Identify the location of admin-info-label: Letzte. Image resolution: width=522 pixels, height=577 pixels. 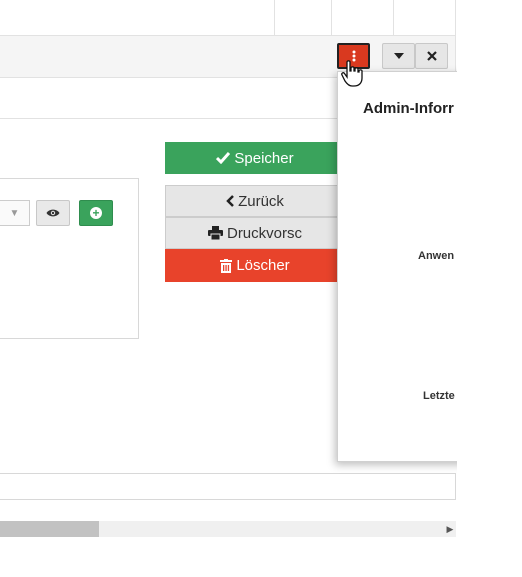
(439, 396).